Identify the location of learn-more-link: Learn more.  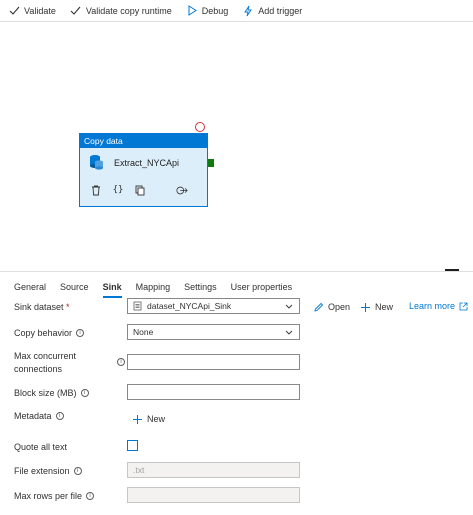
(438, 306).